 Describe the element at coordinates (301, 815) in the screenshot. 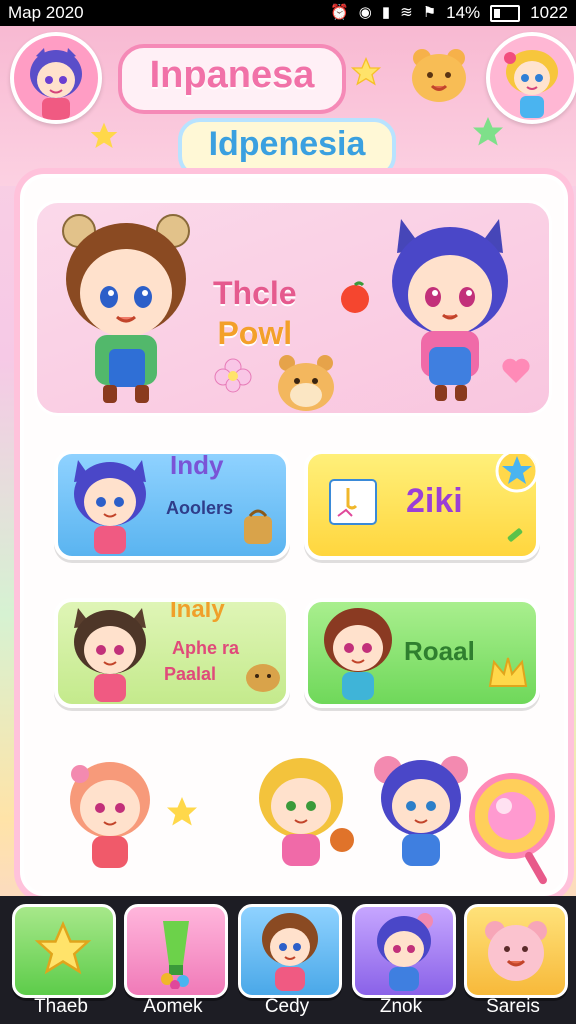

I see `blonde-girl-image` at that location.